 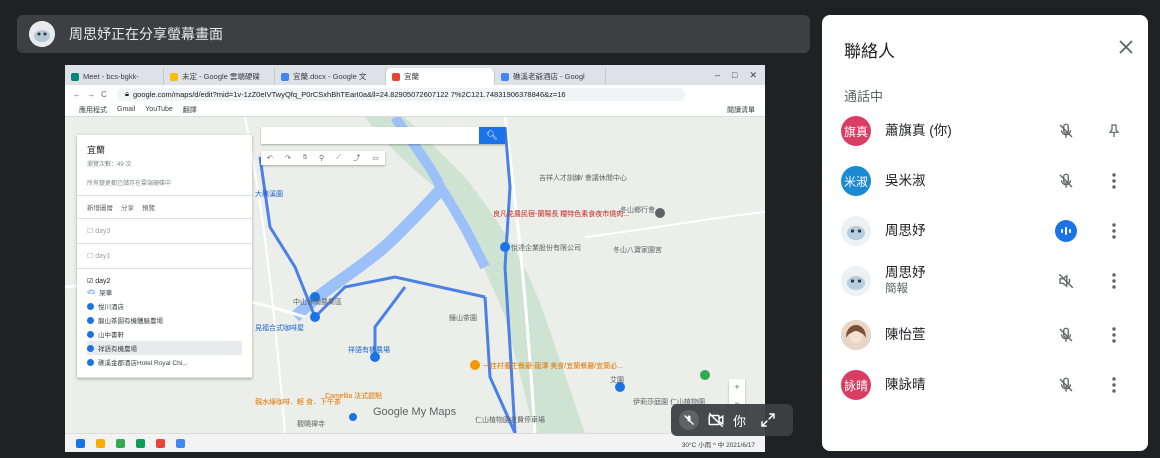 I want to click on bookmark-apps: 應用程式, so click(x=93, y=110).